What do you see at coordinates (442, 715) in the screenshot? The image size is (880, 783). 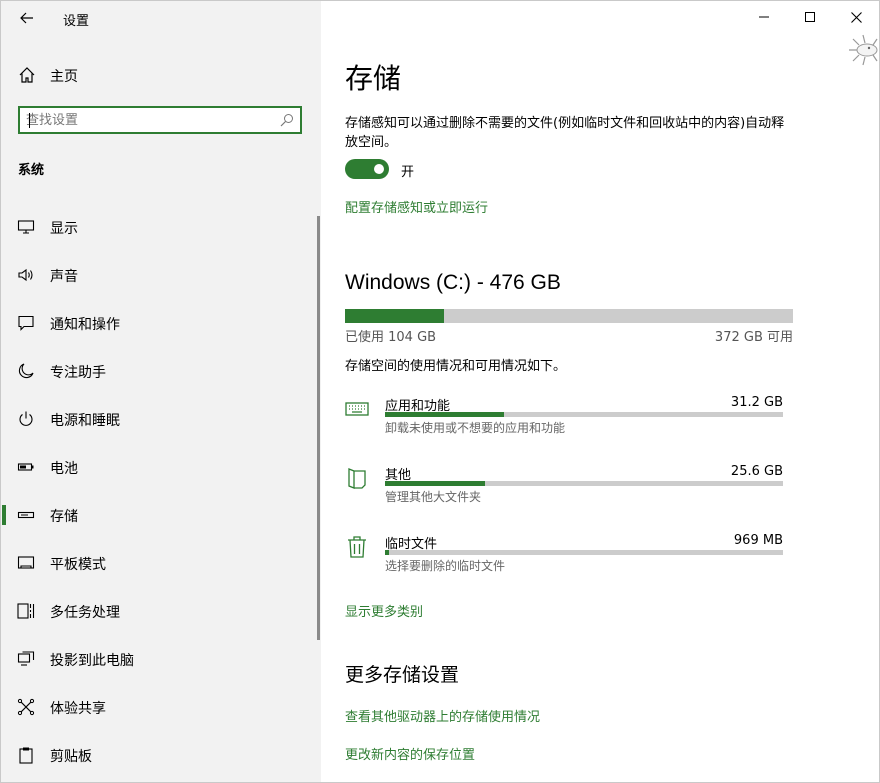 I see `other-drives-usage-link: 查看其他驱动器上的存储使用情况` at bounding box center [442, 715].